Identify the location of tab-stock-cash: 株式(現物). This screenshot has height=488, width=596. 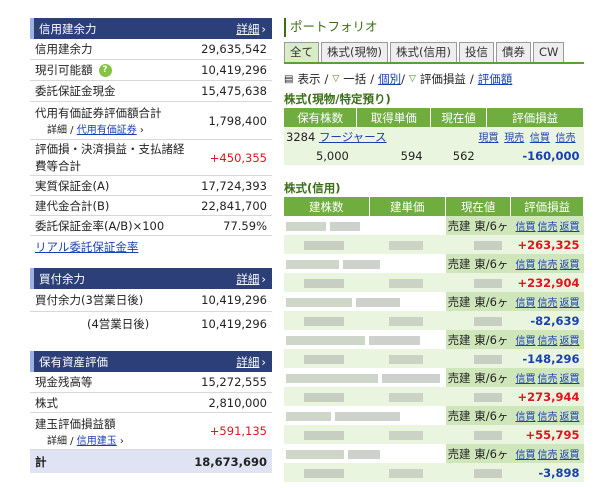
(354, 52).